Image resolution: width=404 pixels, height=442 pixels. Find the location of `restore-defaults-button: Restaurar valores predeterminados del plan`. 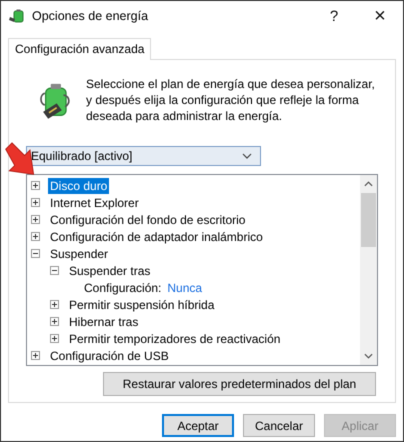

restore-defaults-button: Restaurar valores predeterminados del plan is located at coordinates (239, 384).